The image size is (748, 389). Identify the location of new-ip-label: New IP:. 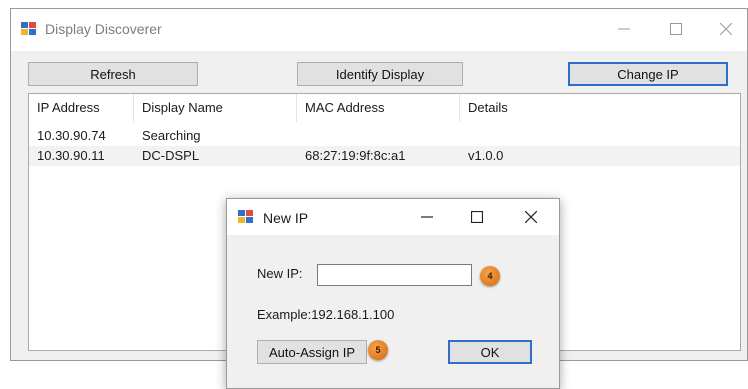
(280, 273).